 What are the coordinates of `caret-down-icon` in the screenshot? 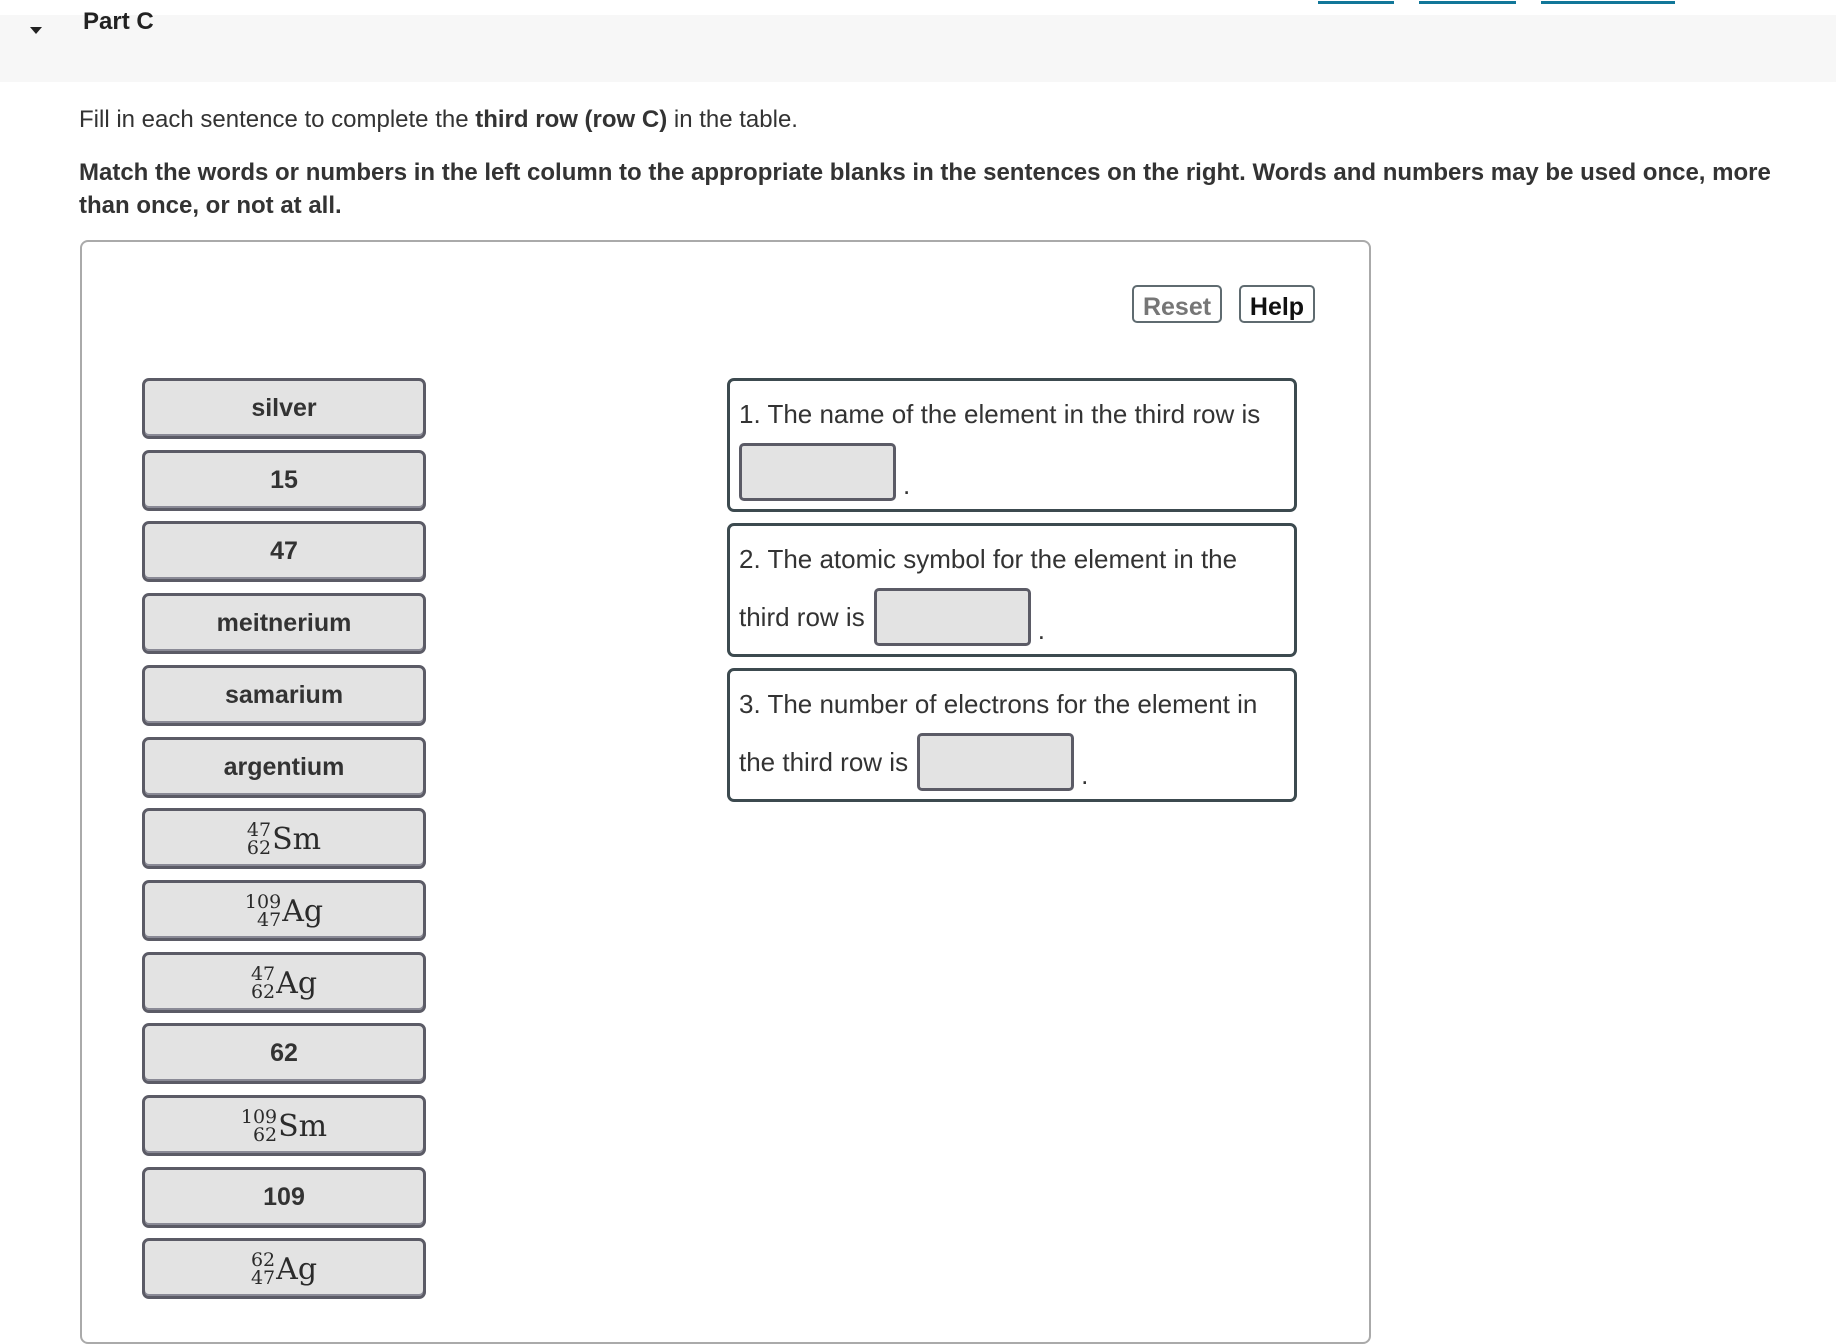 It's located at (36, 30).